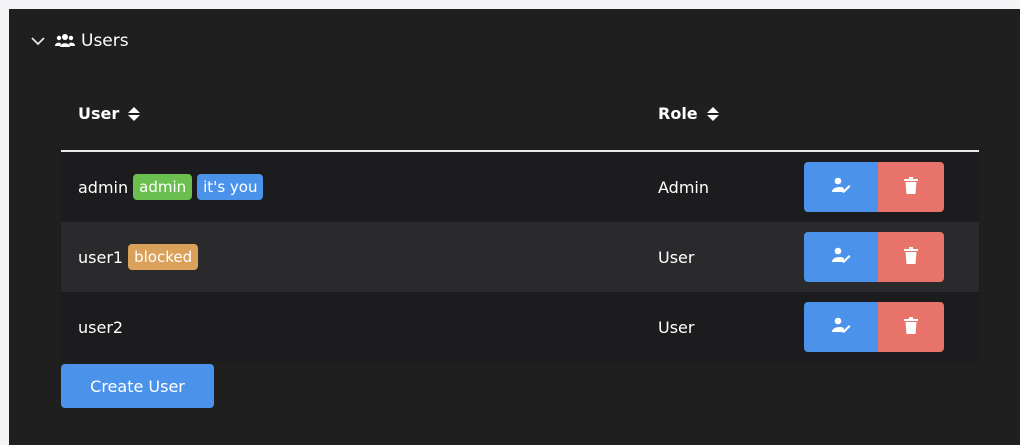 This screenshot has width=1020, height=445. I want to click on username: admin, so click(103, 187).